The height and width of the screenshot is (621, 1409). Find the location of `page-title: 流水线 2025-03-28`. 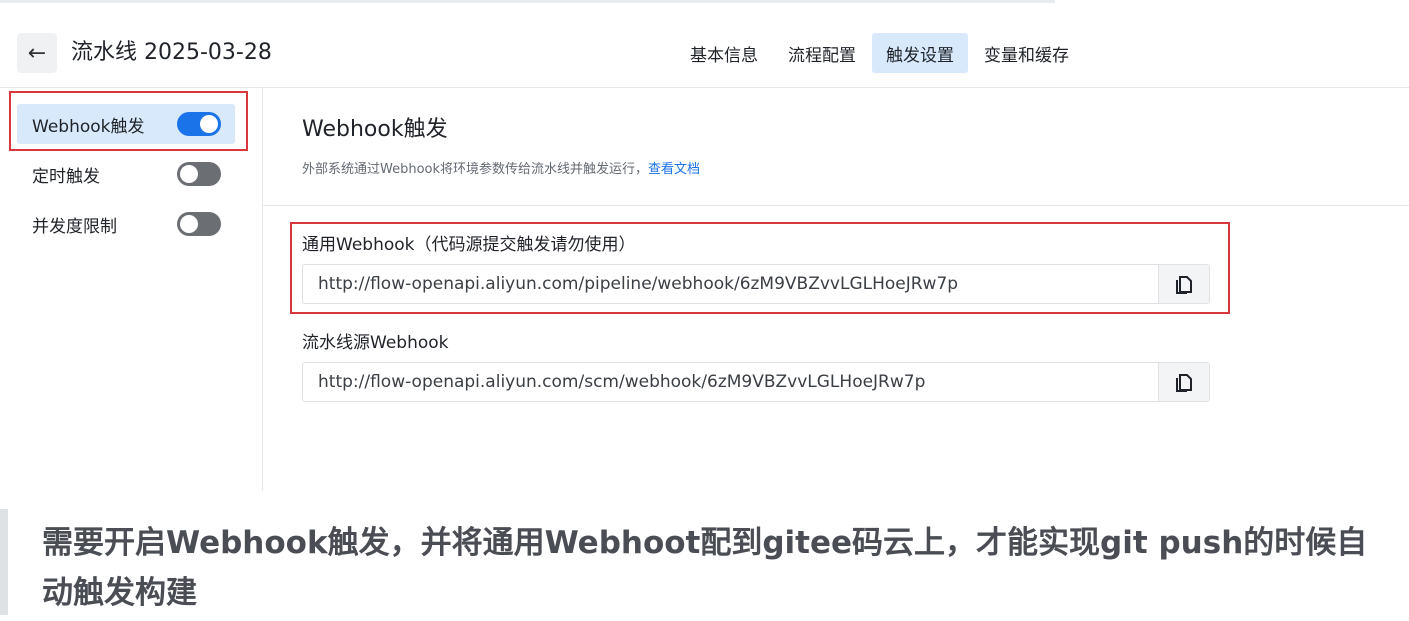

page-title: 流水线 2025-03-28 is located at coordinates (171, 52).